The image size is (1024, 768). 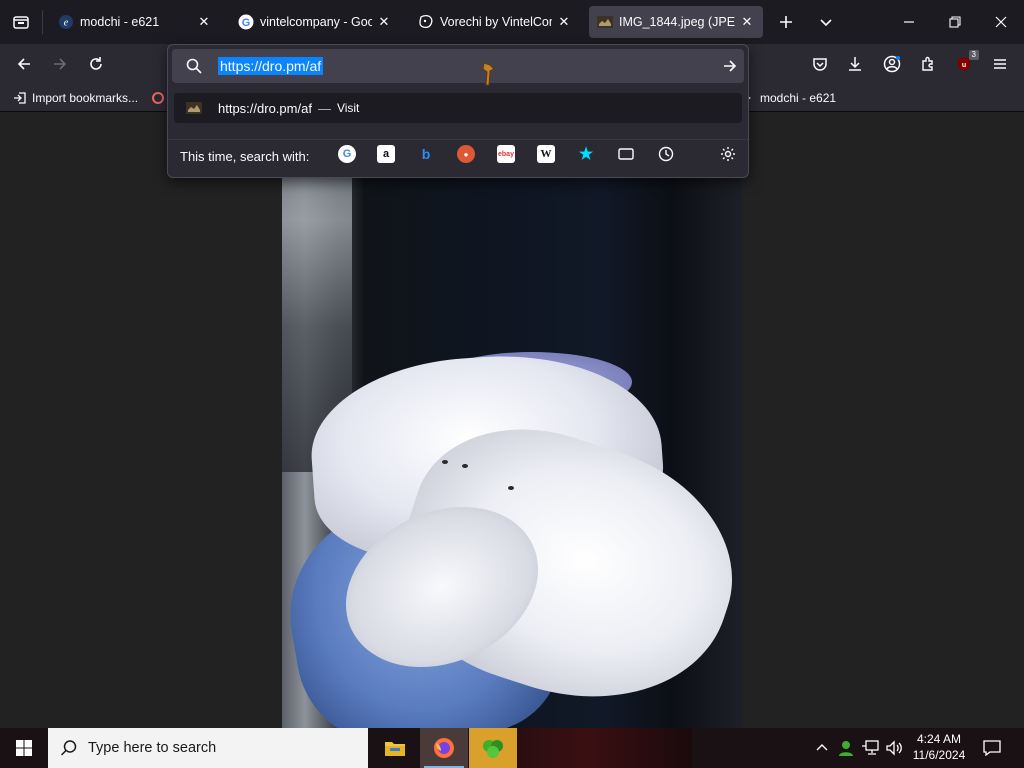 I want to click on new-tab-button, so click(x=786, y=22).